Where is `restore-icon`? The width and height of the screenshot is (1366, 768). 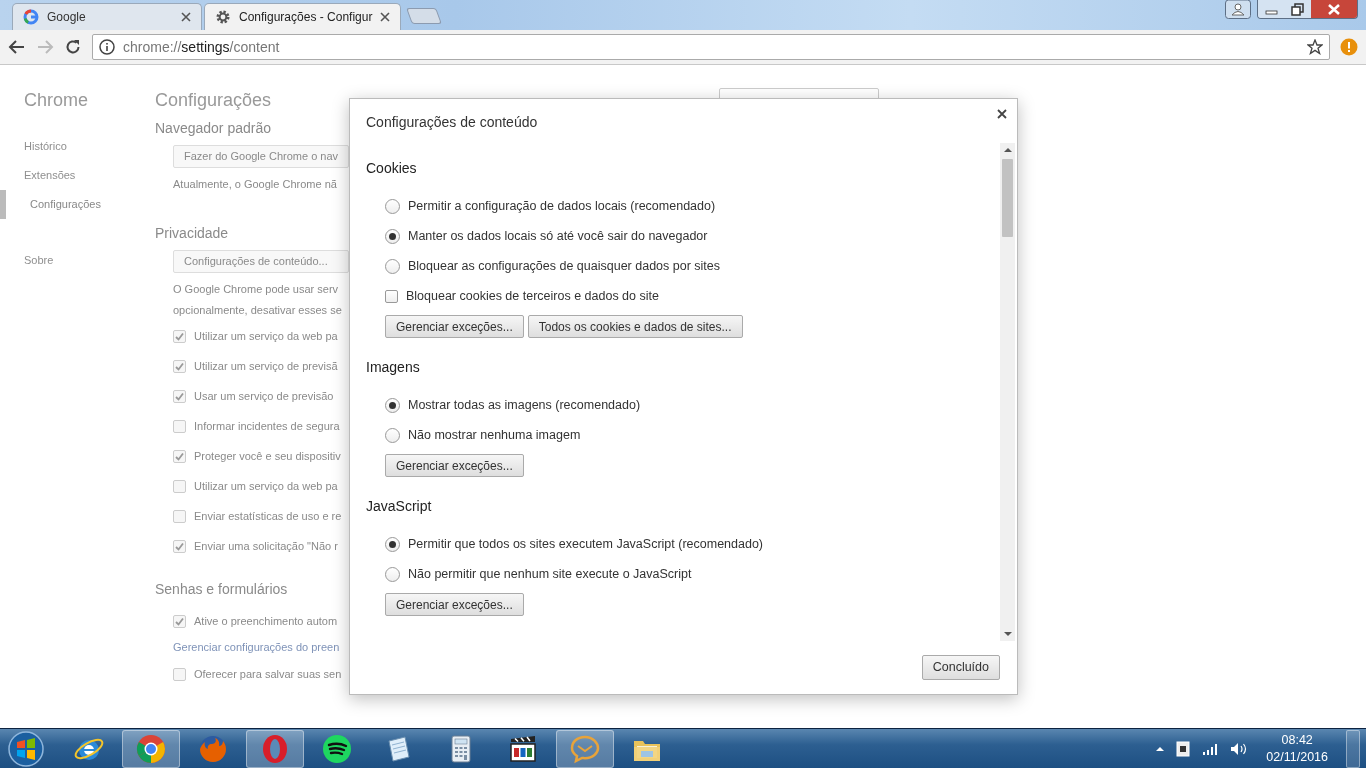 restore-icon is located at coordinates (1298, 9).